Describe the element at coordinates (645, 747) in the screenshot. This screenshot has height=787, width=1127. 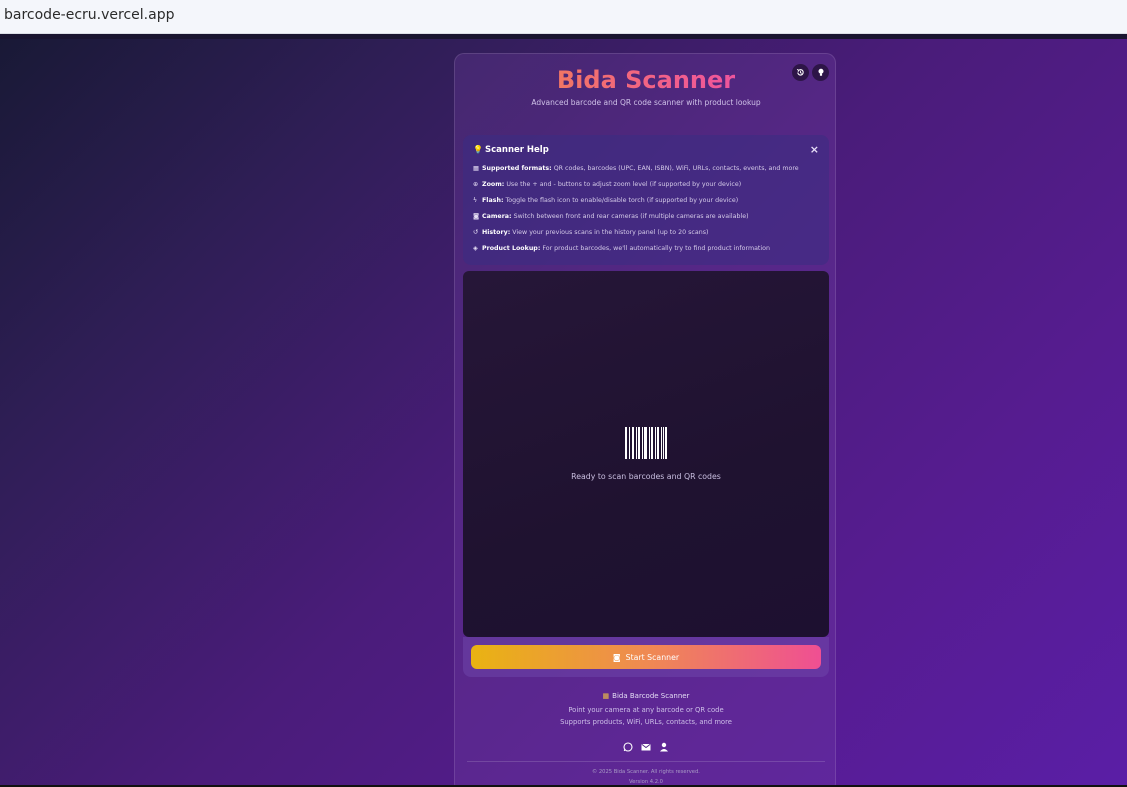
I see `email-icon` at that location.